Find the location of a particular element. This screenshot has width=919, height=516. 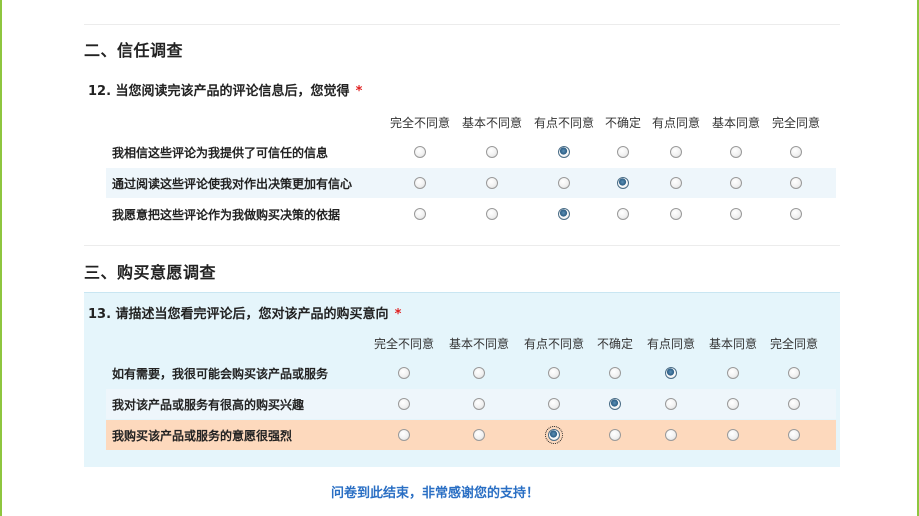

survey-end-message: 问卷到此结束，非常感谢您的支持！ is located at coordinates (434, 493).